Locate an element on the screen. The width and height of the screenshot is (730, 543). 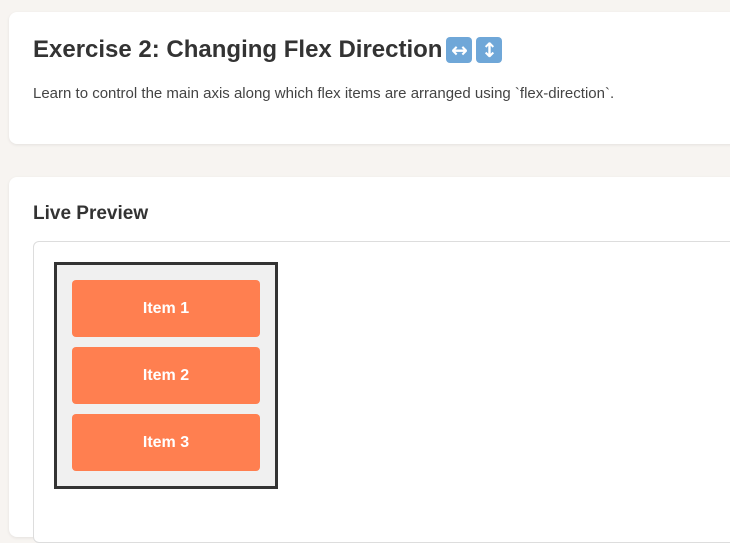
live-preview-heading: Live Preview is located at coordinates (91, 213).